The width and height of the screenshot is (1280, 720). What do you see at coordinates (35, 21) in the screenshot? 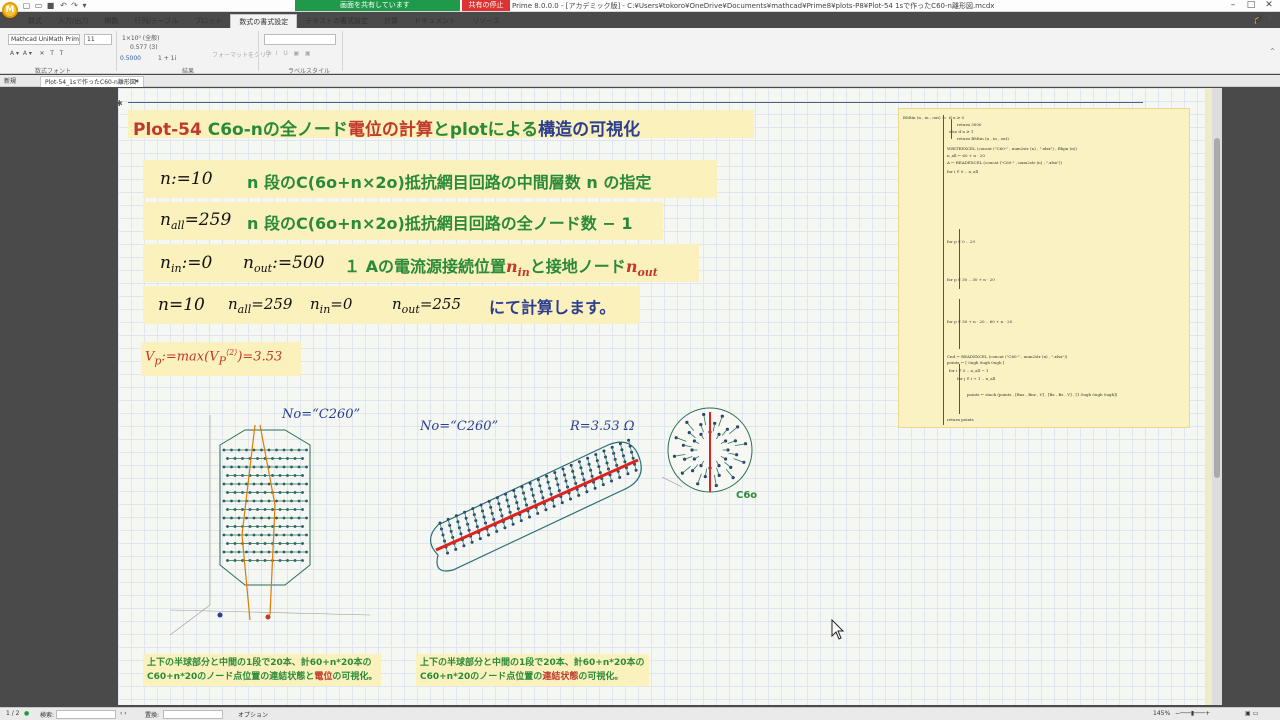
I see `tab-math: 数式` at bounding box center [35, 21].